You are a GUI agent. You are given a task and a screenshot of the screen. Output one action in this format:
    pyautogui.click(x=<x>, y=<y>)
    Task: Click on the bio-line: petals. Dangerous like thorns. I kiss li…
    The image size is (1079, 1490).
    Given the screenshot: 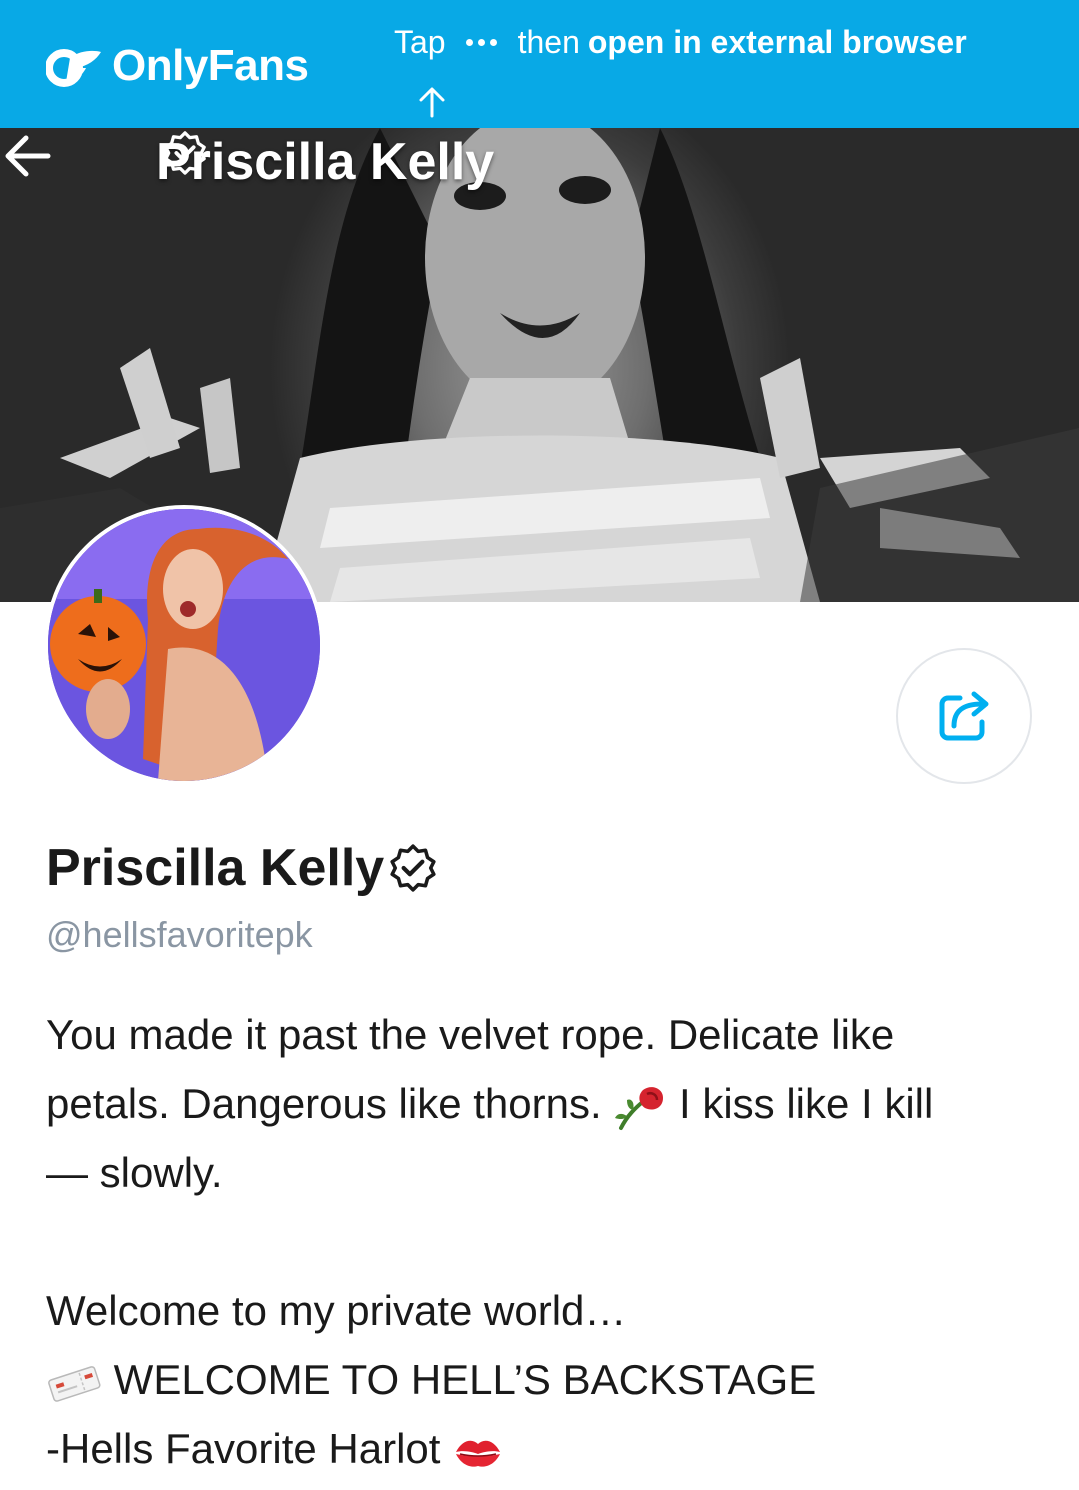 What is the action you would take?
    pyautogui.click(x=541, y=1103)
    